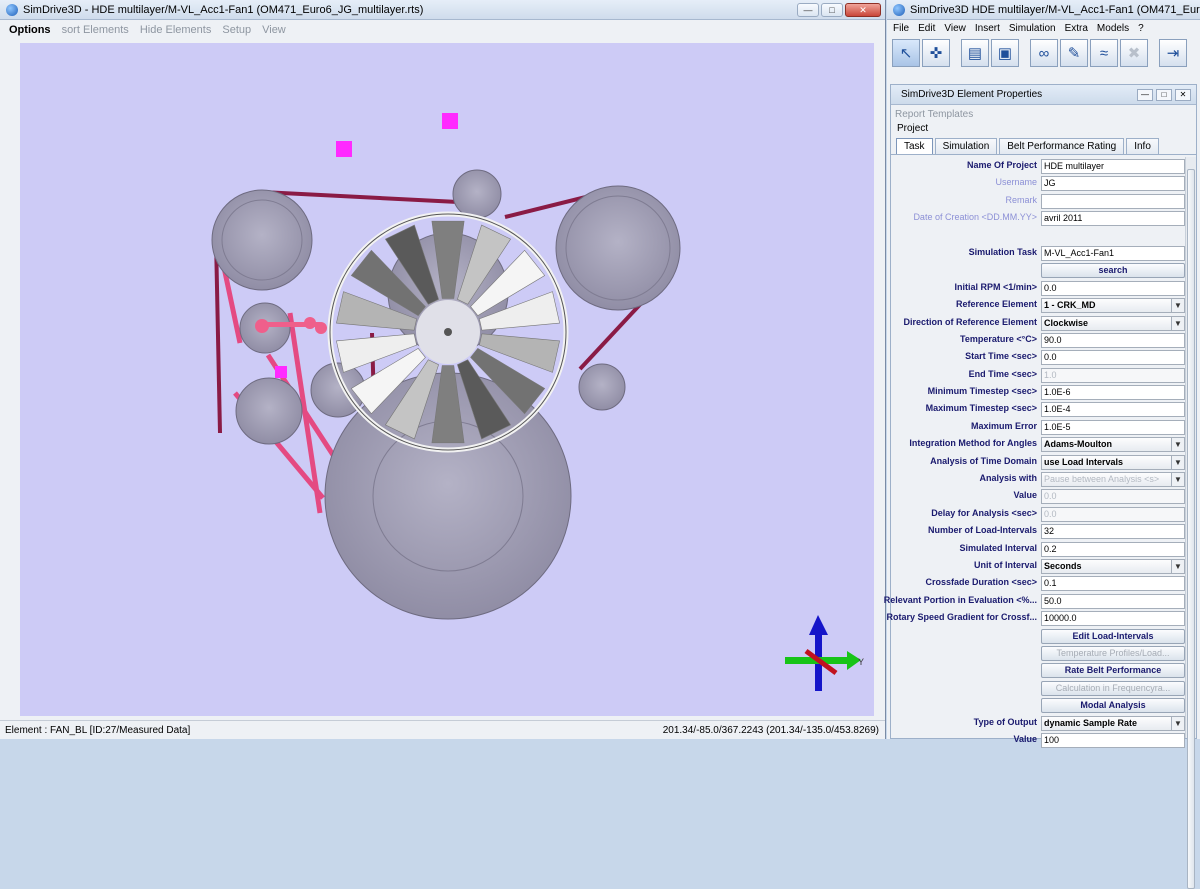 The width and height of the screenshot is (1200, 889). Describe the element at coordinates (95, 30) in the screenshot. I see `menu-item: sort Elements` at that location.